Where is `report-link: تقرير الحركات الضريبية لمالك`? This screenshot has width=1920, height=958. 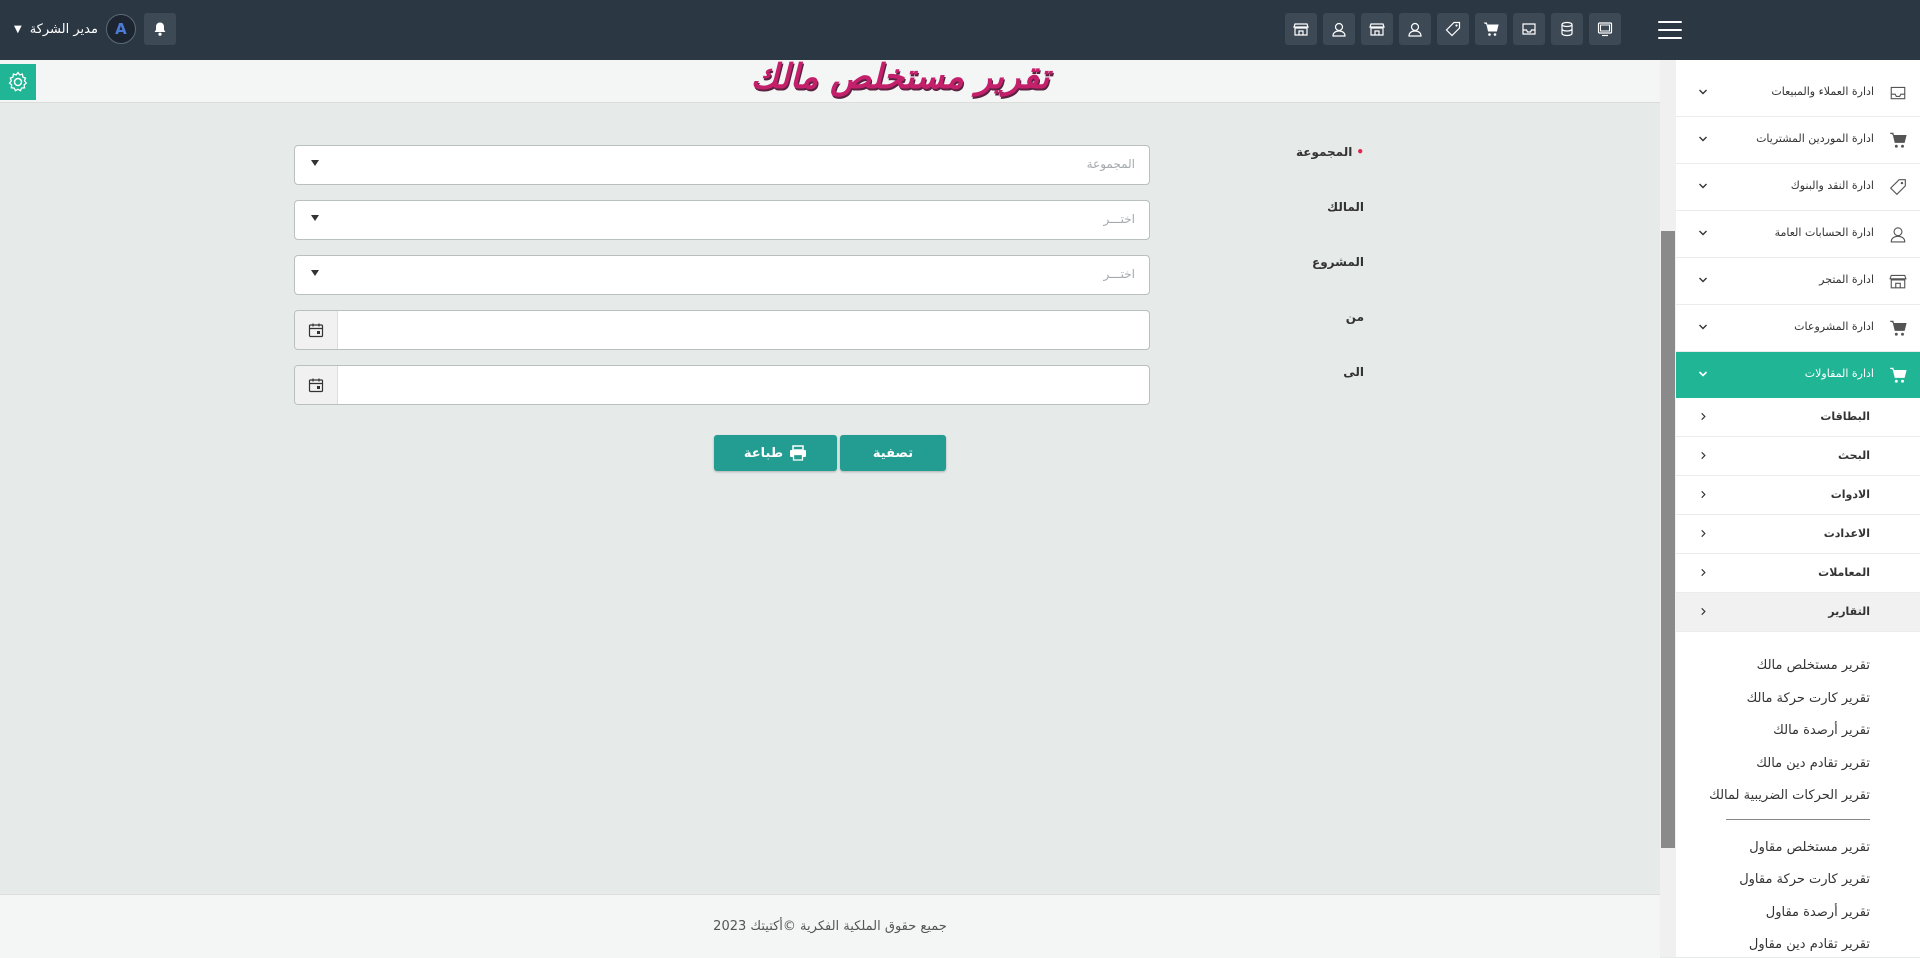 report-link: تقرير الحركات الضريبية لمالك is located at coordinates (1798, 796).